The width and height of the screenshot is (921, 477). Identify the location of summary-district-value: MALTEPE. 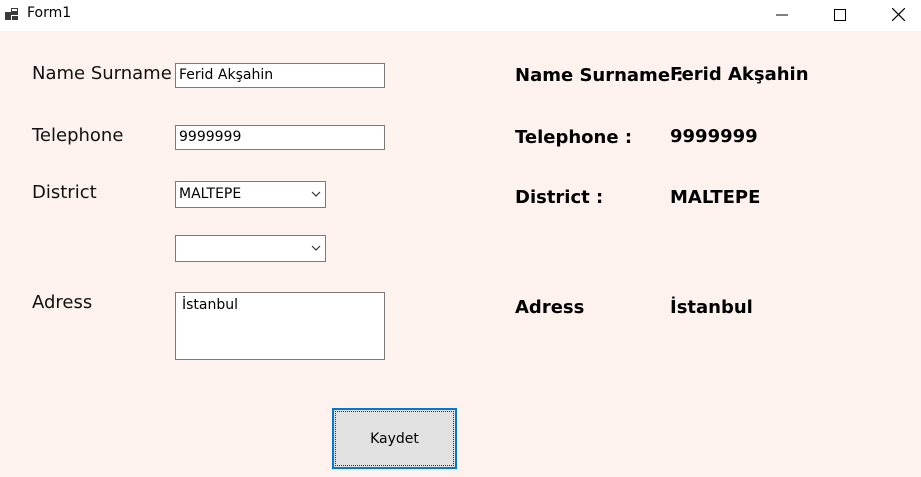
(715, 197).